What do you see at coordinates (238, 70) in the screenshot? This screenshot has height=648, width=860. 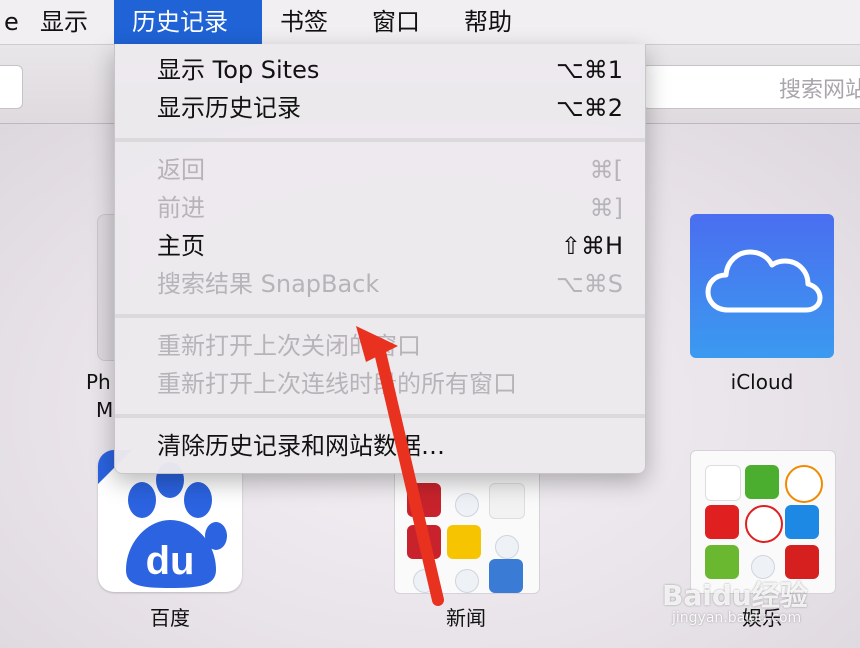 I see `menu-item-label: 显示 Top Sites` at bounding box center [238, 70].